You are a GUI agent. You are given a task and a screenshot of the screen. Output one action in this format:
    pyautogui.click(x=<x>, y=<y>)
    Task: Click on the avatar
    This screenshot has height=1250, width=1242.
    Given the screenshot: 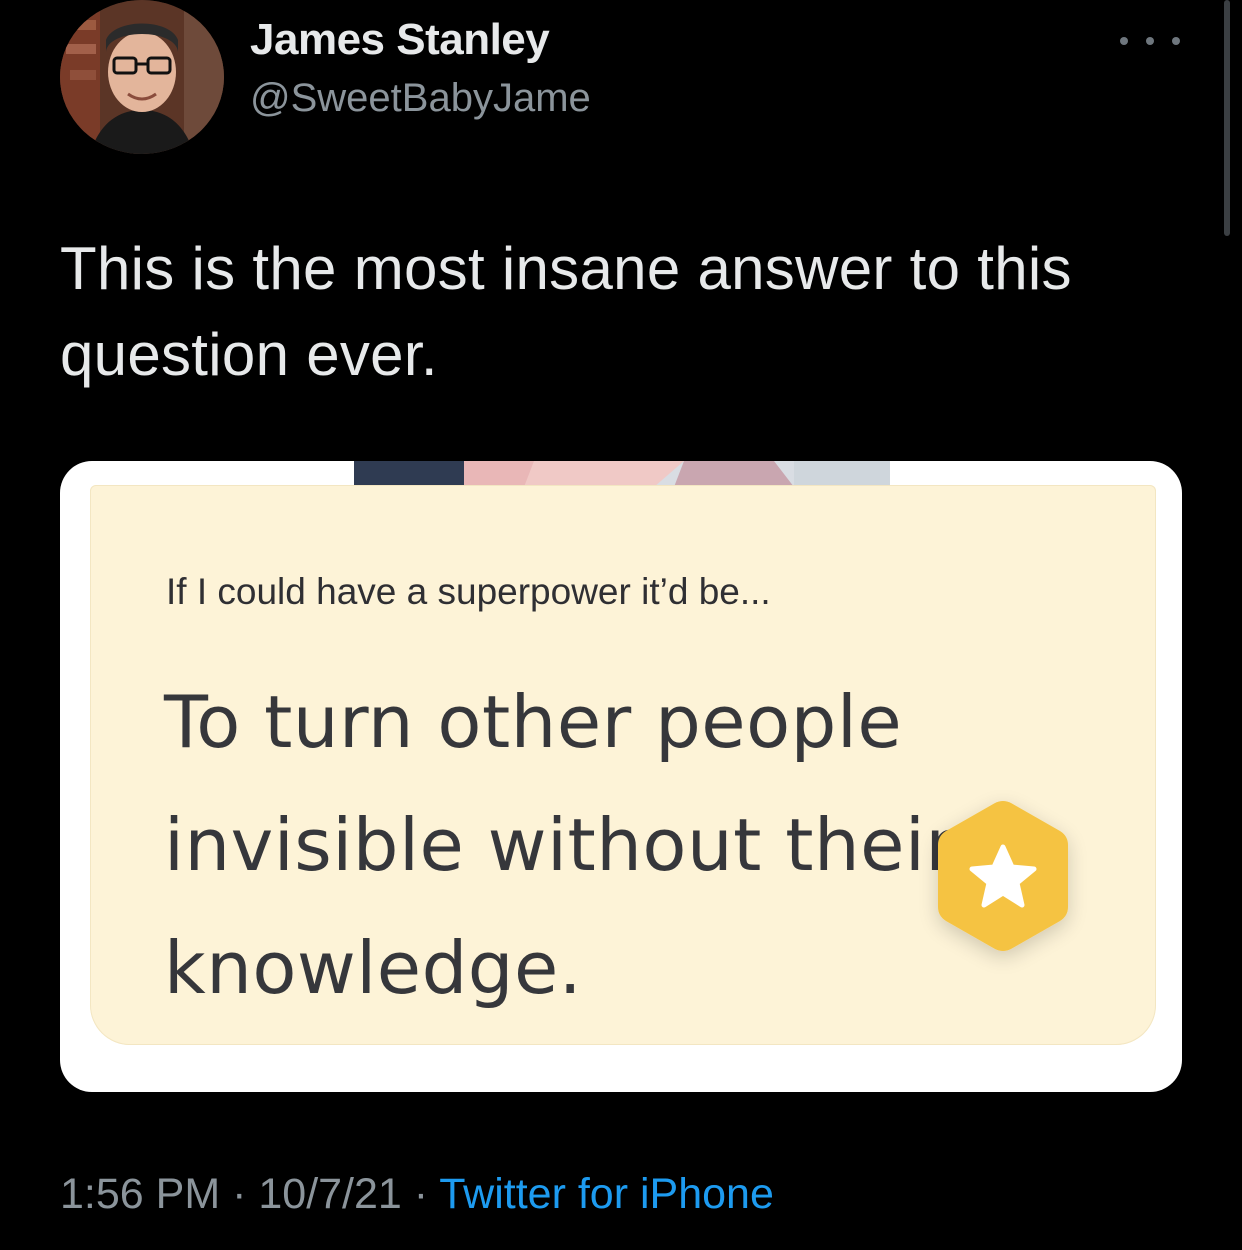 What is the action you would take?
    pyautogui.click(x=142, y=77)
    